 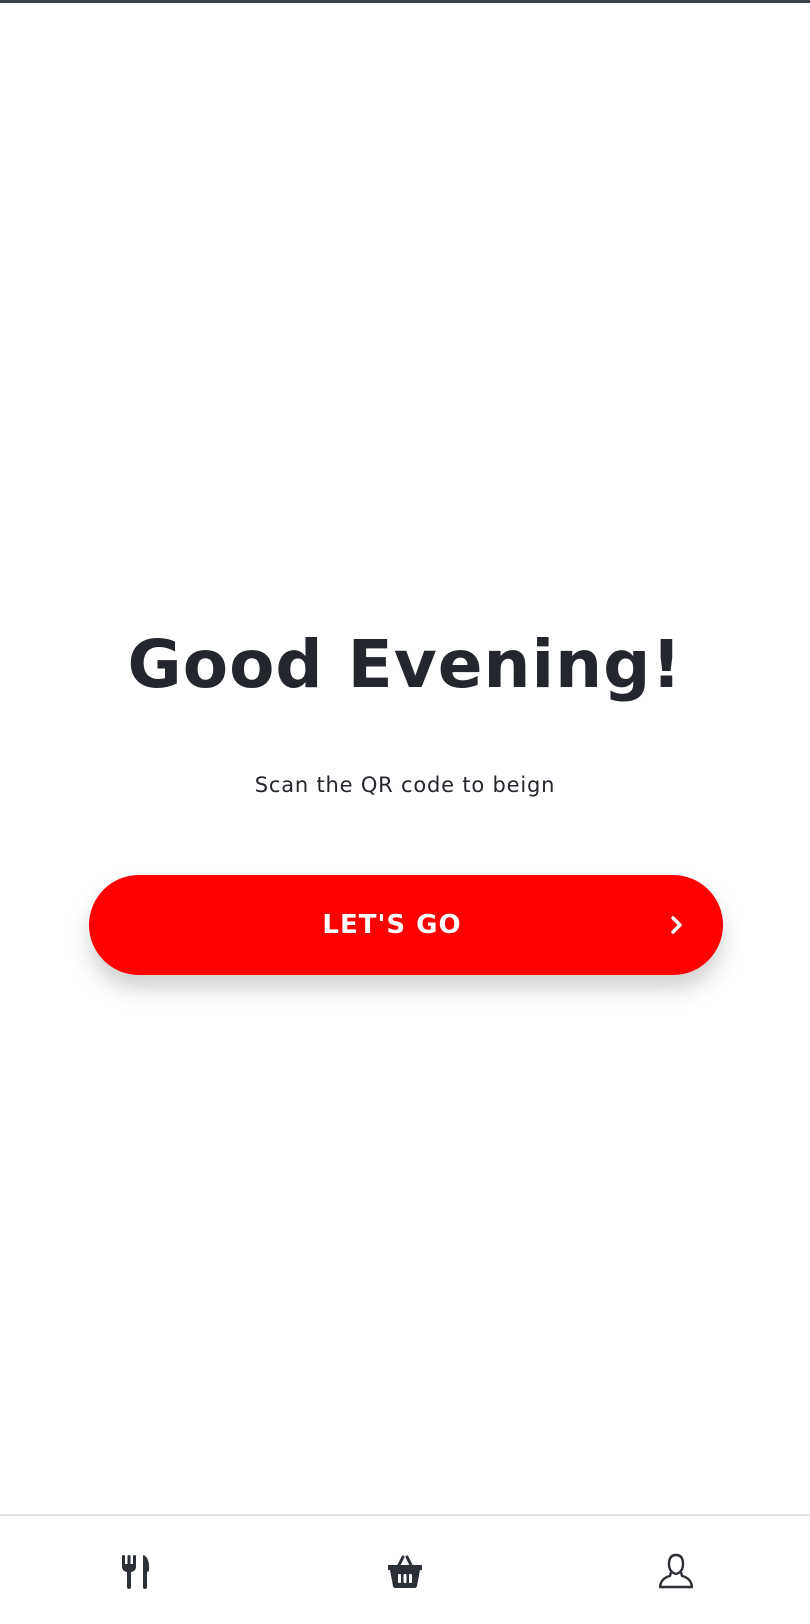 I want to click on nav-item-menu, so click(x=135, y=1571).